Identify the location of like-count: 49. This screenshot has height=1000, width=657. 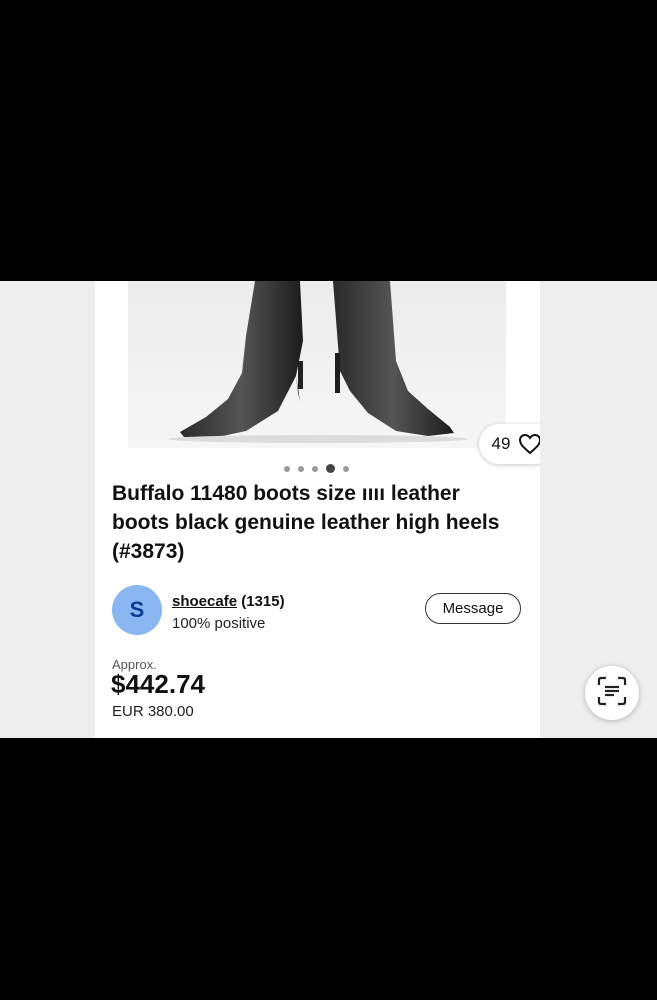
(501, 443).